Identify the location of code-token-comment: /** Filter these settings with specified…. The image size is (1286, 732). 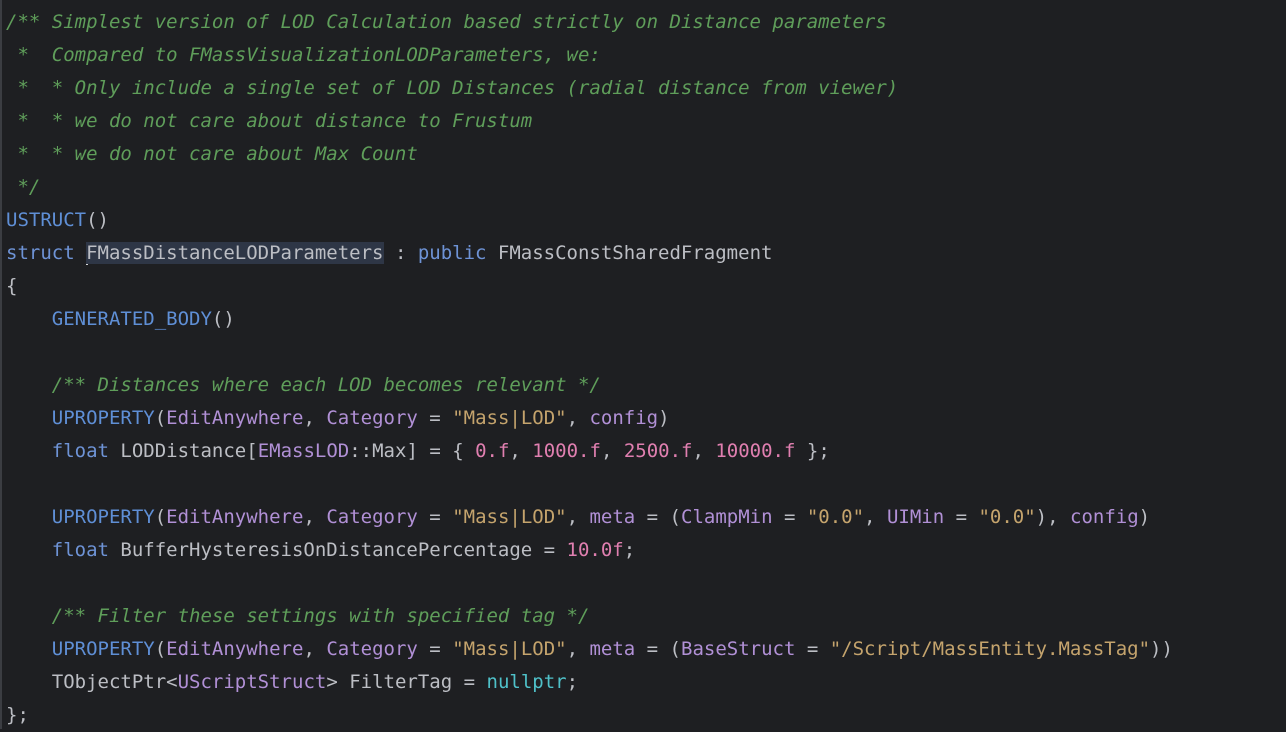
(320, 616).